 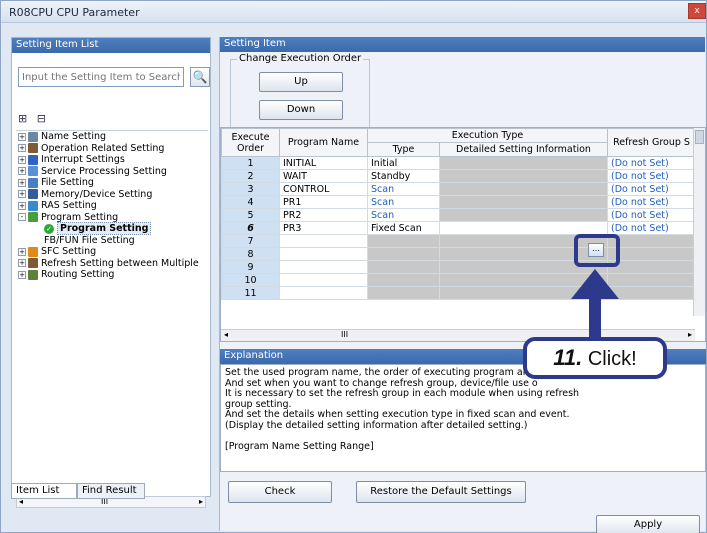 What do you see at coordinates (699, 137) in the screenshot?
I see `scroll-thumb` at bounding box center [699, 137].